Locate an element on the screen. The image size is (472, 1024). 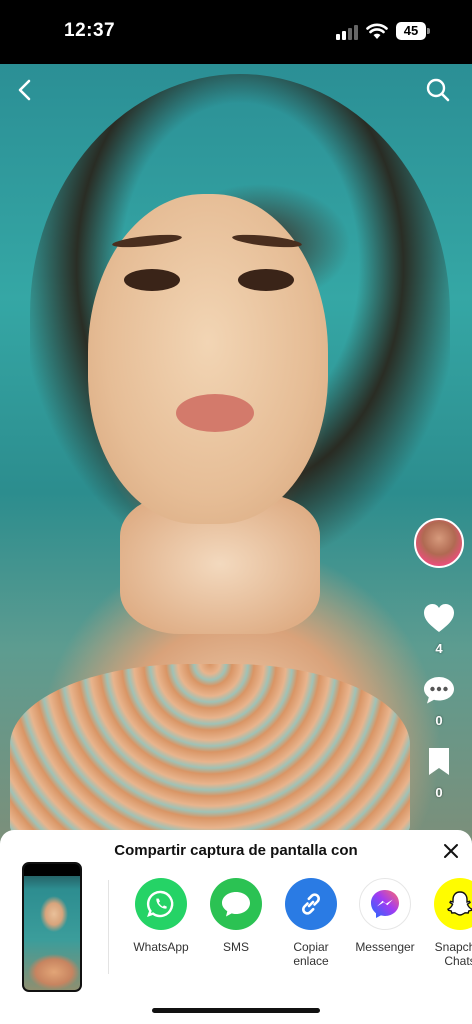
heart-icon is located at coordinates (439, 618).